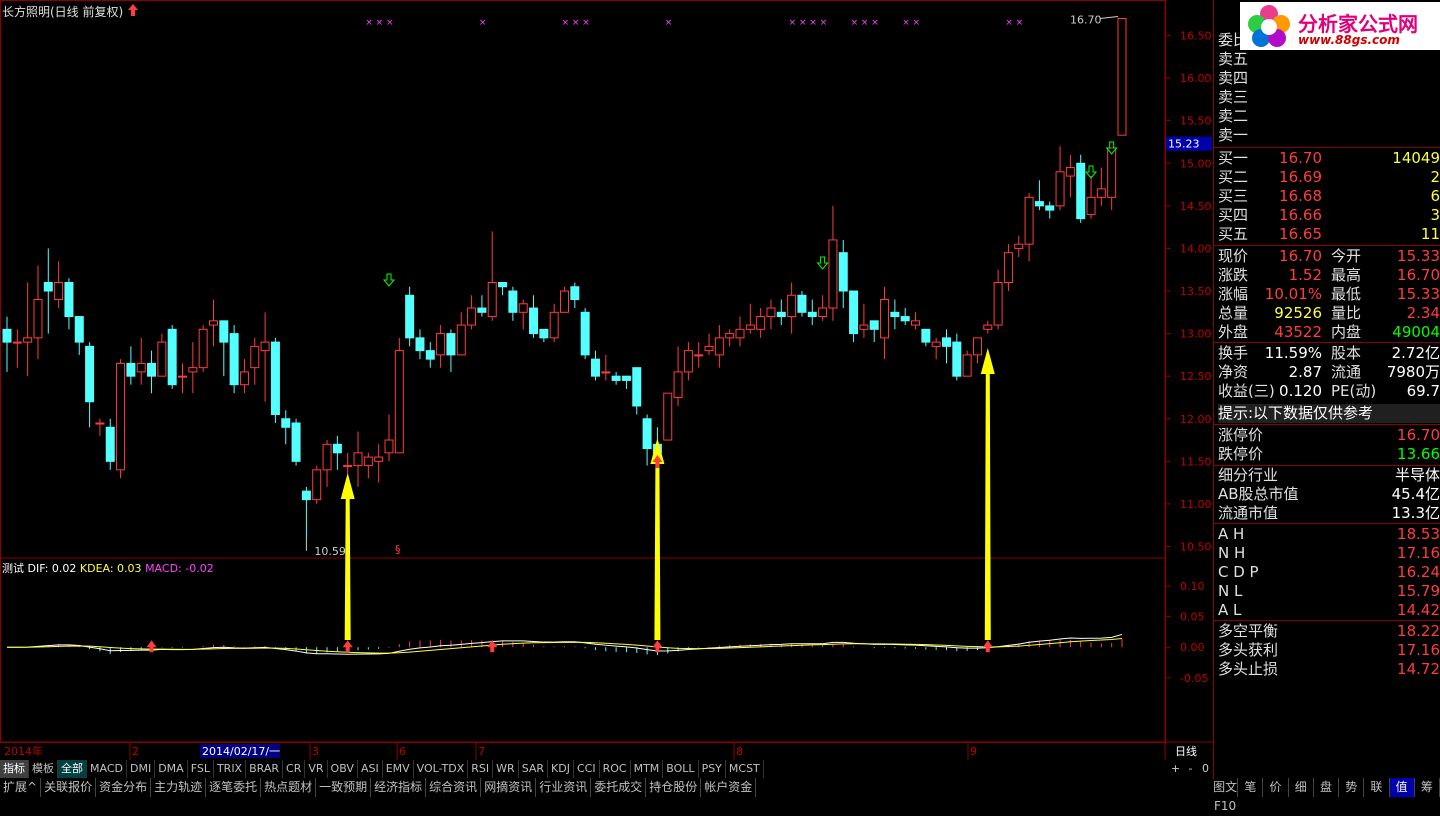  I want to click on indicator-tab-mtm: MTM, so click(647, 769).